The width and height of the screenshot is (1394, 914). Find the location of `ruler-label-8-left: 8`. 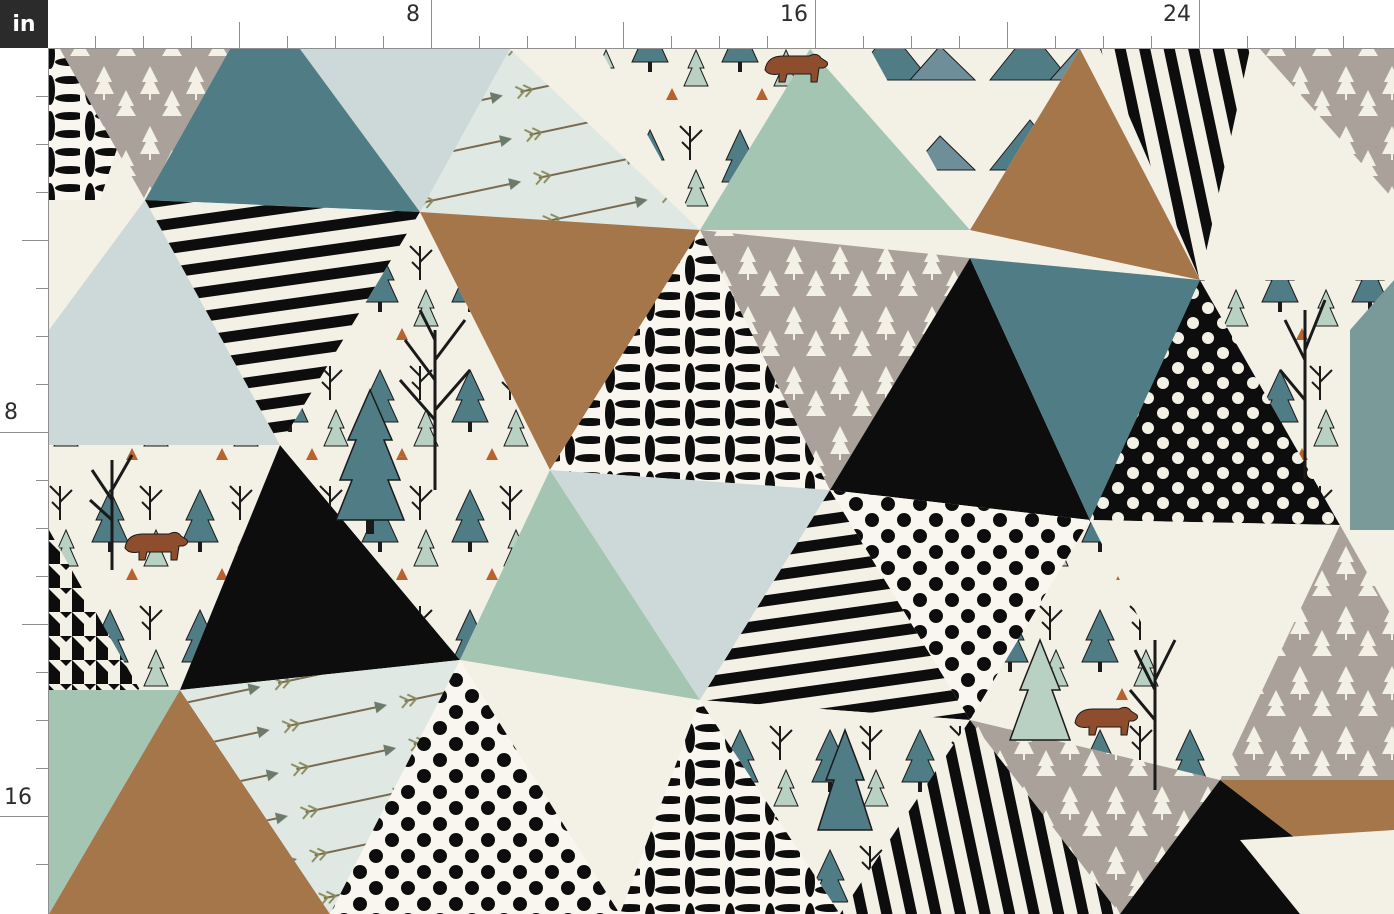

ruler-label-8-left: 8 is located at coordinates (11, 412).